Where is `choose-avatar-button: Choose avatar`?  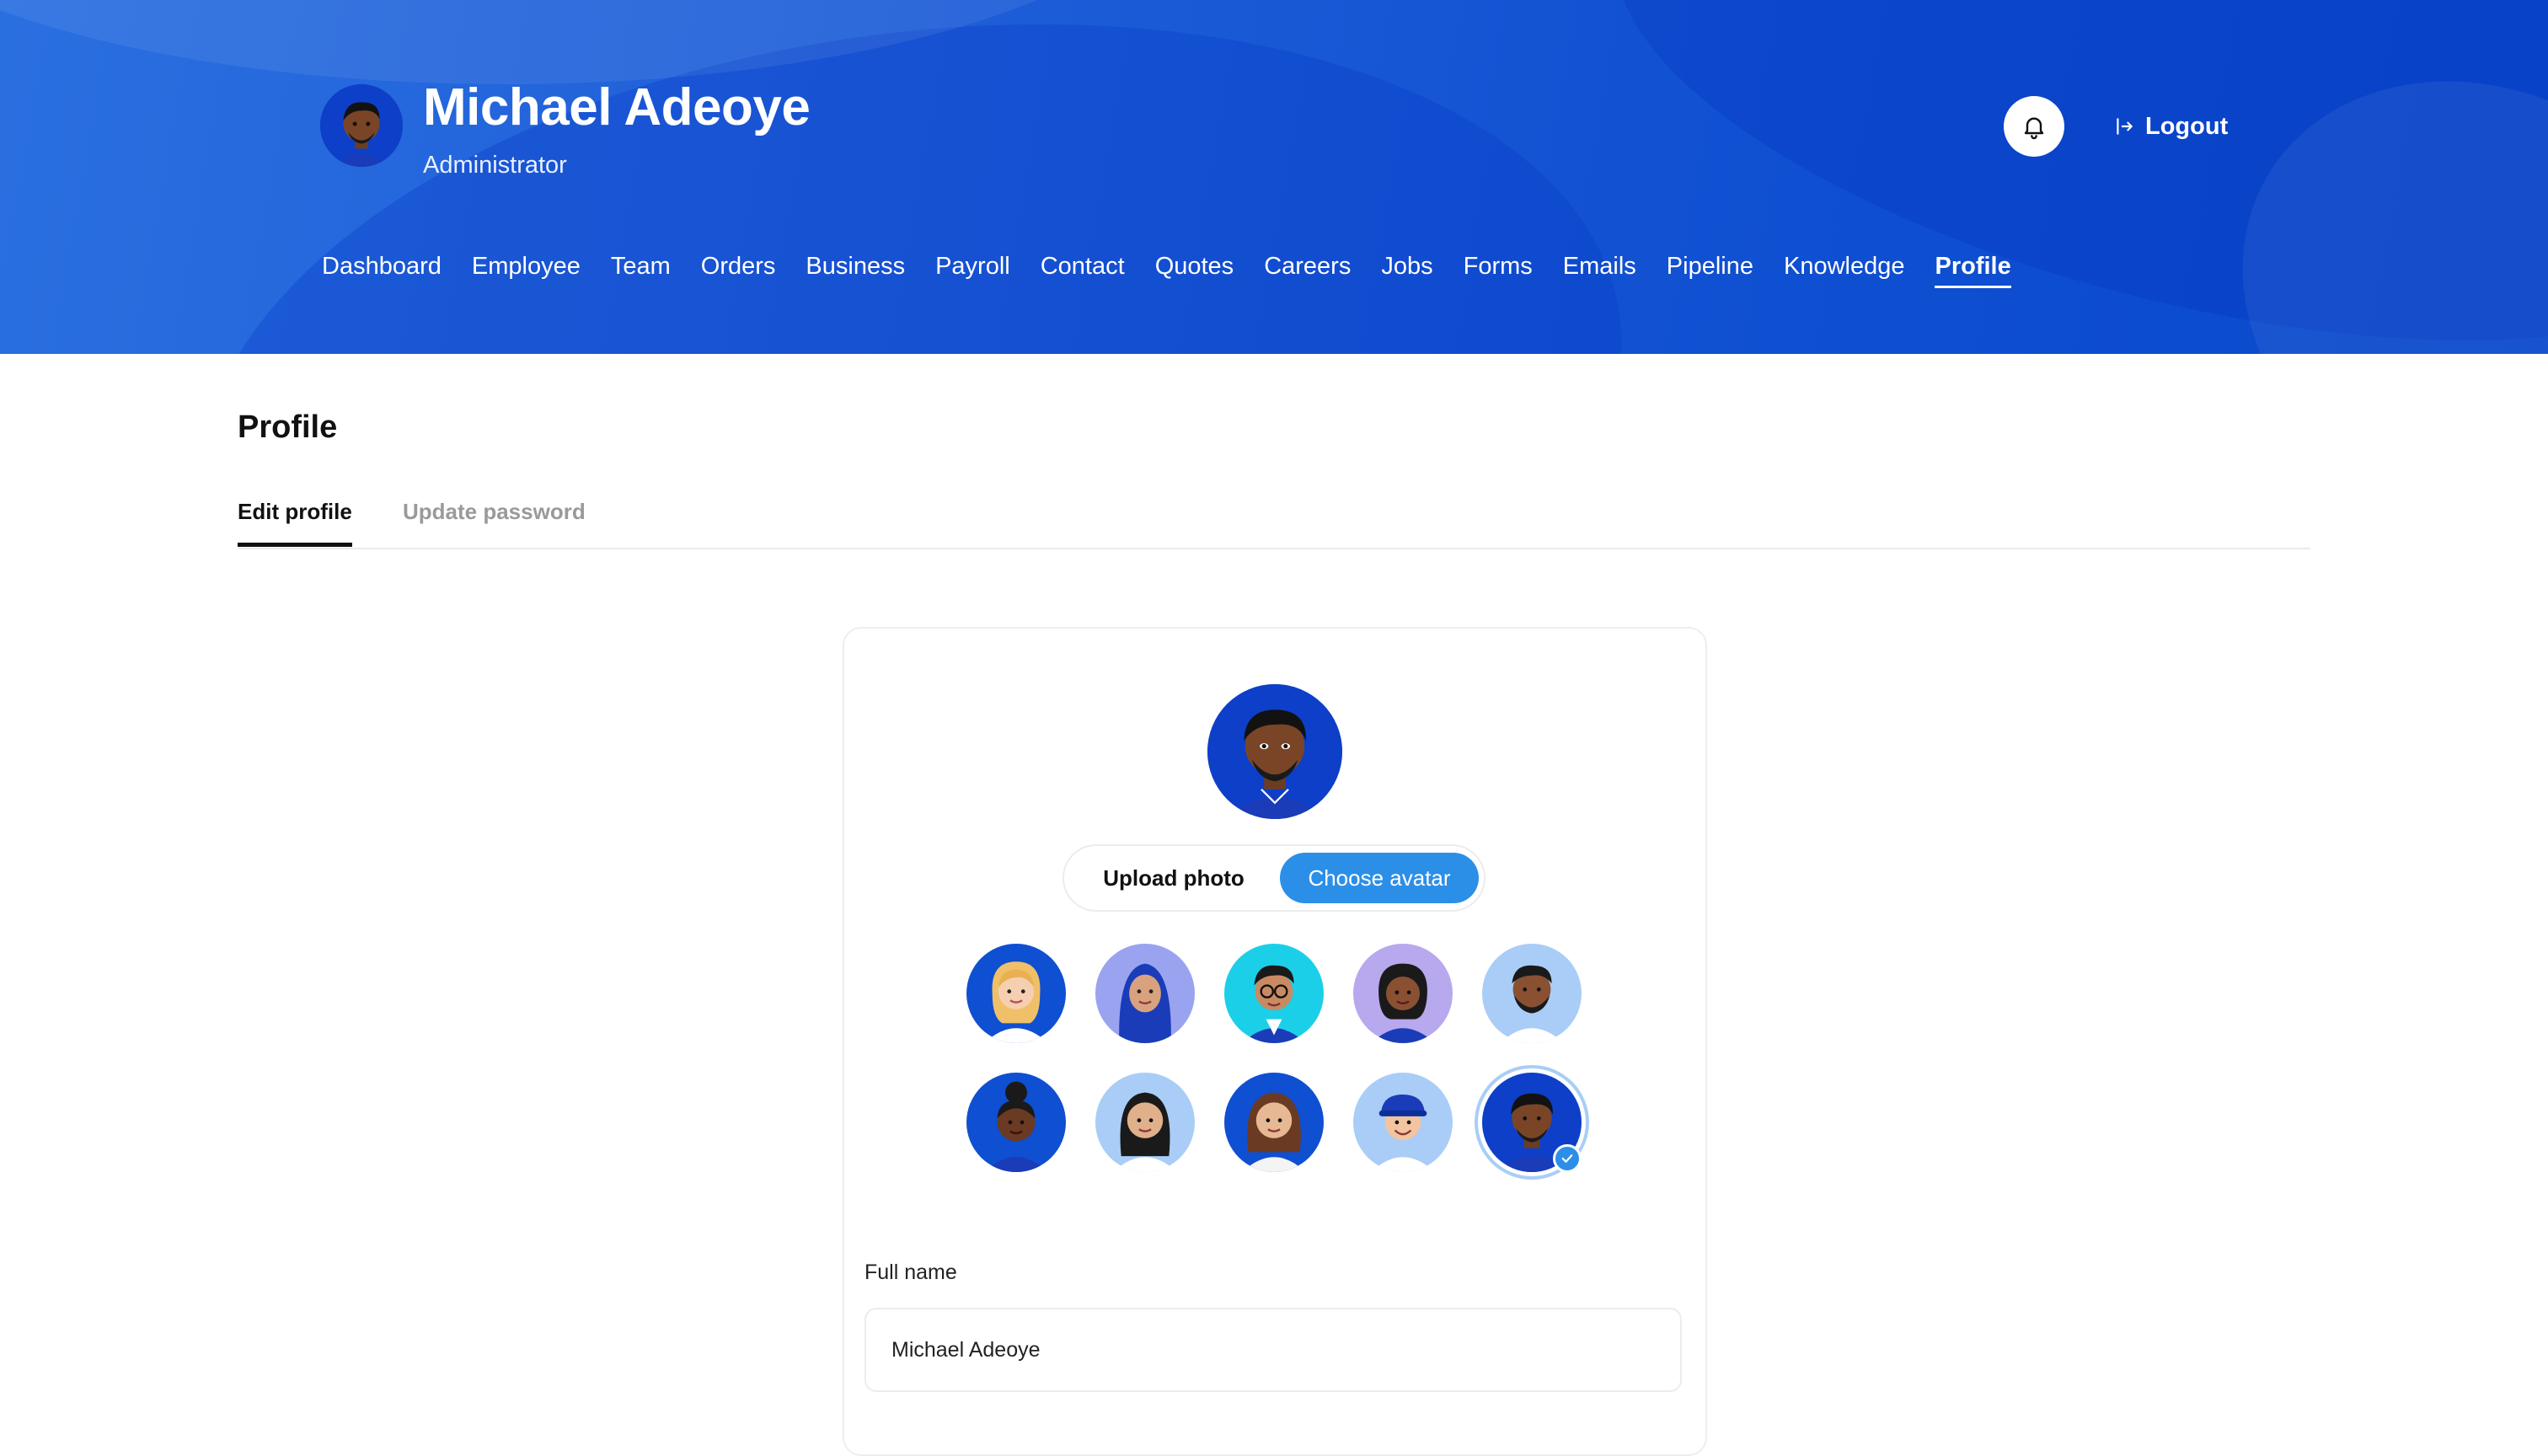
choose-avatar-button: Choose avatar is located at coordinates (1379, 878).